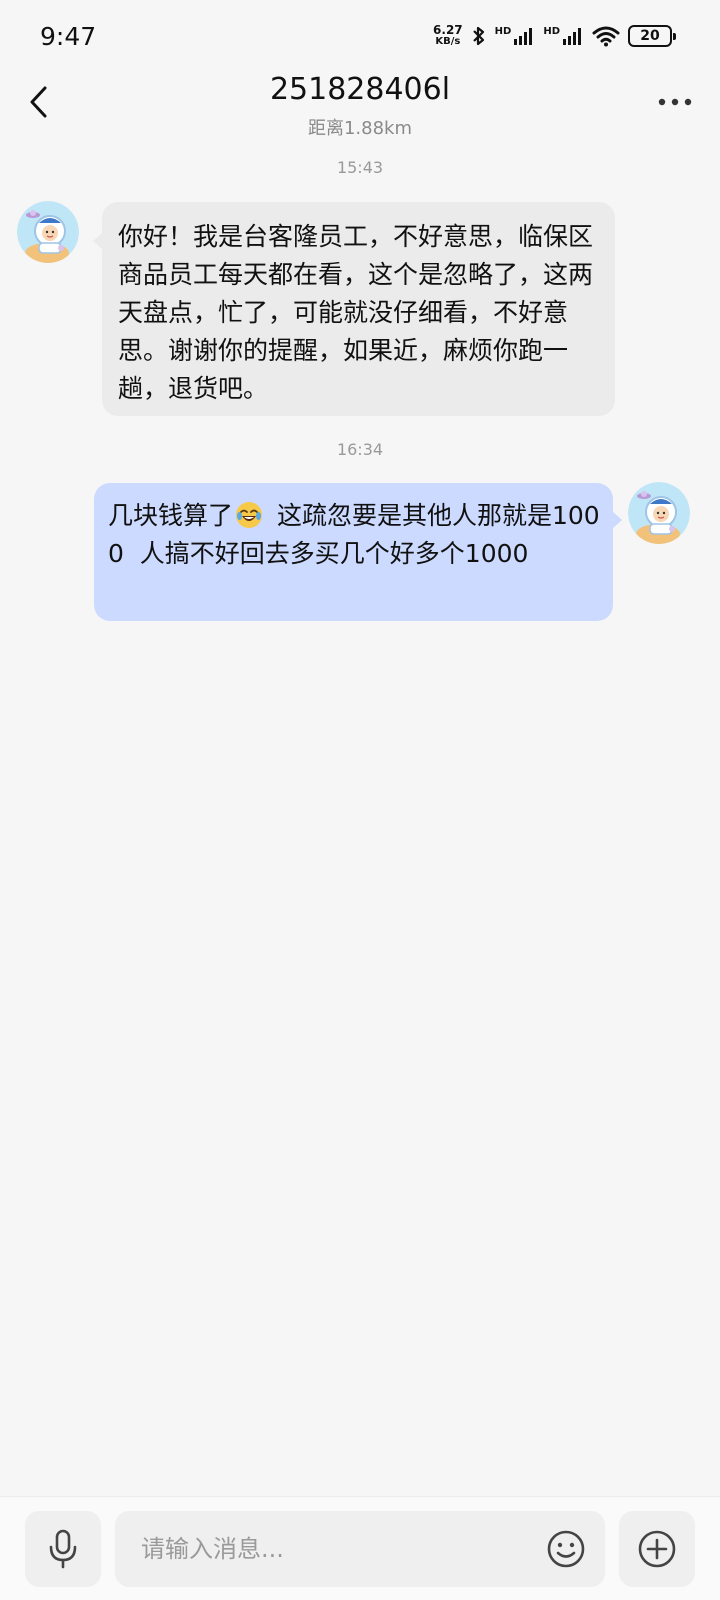  I want to click on contact-avatar, so click(48, 232).